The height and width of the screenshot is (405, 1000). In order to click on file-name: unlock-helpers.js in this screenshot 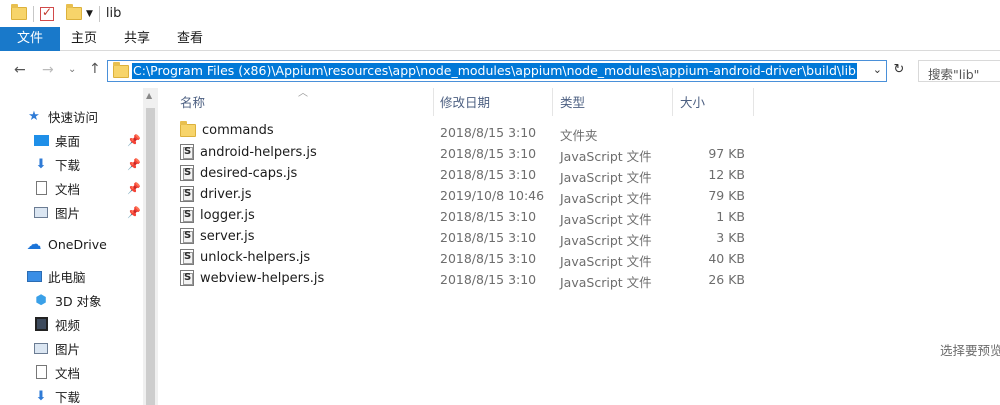, I will do `click(255, 257)`.